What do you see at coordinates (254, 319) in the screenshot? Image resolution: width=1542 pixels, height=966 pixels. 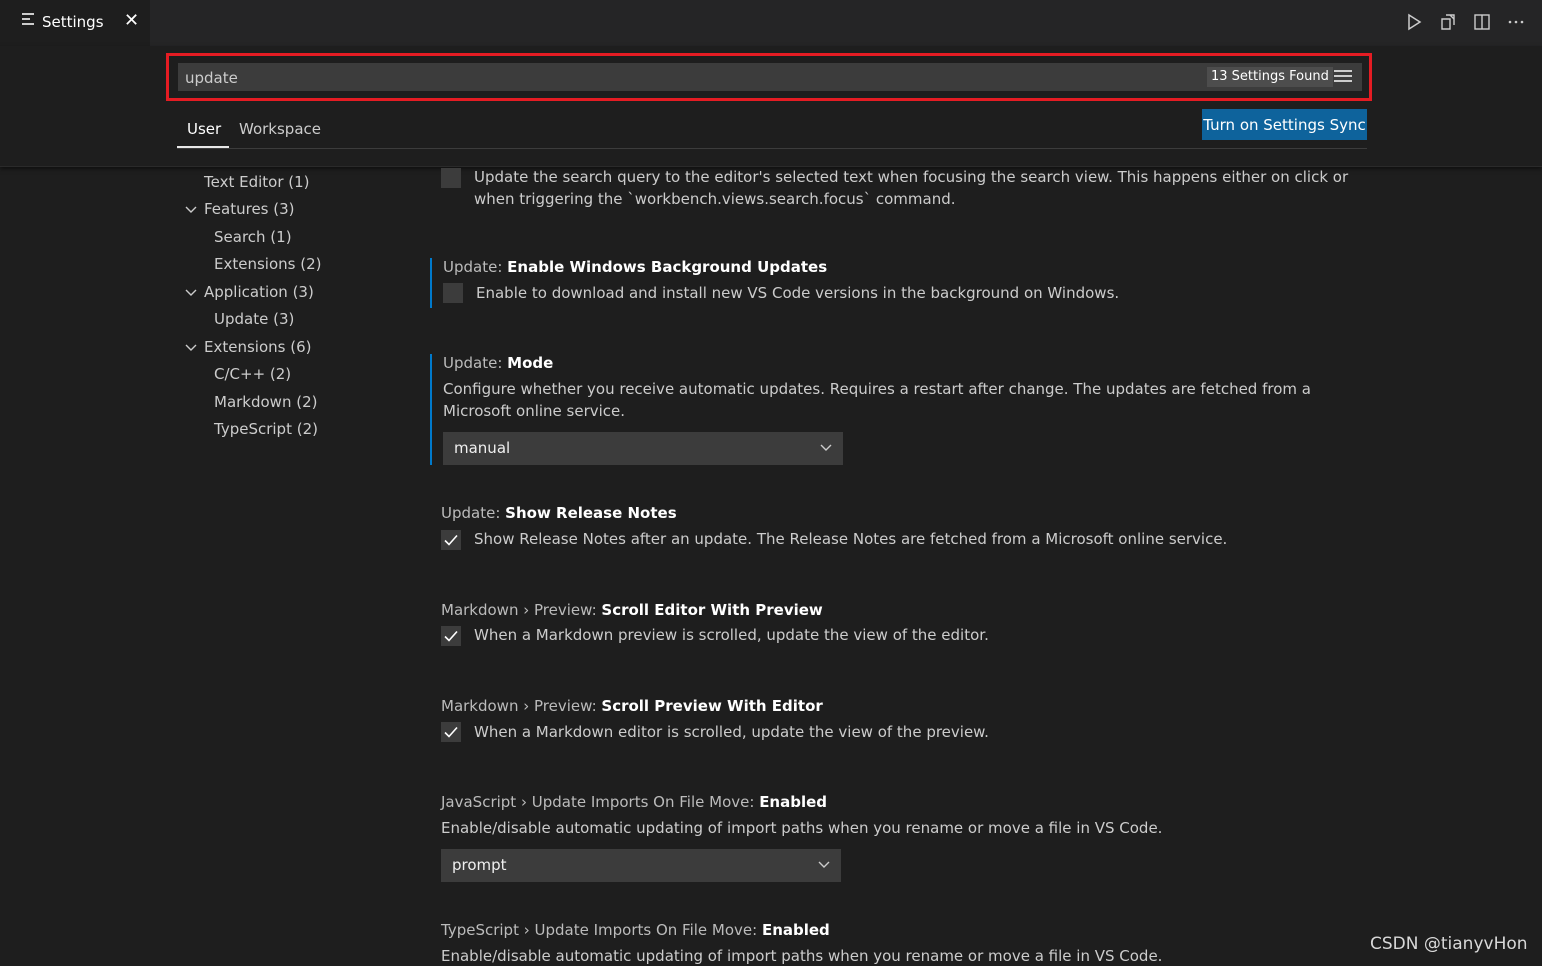 I see `toc-item-update: Update (3)` at bounding box center [254, 319].